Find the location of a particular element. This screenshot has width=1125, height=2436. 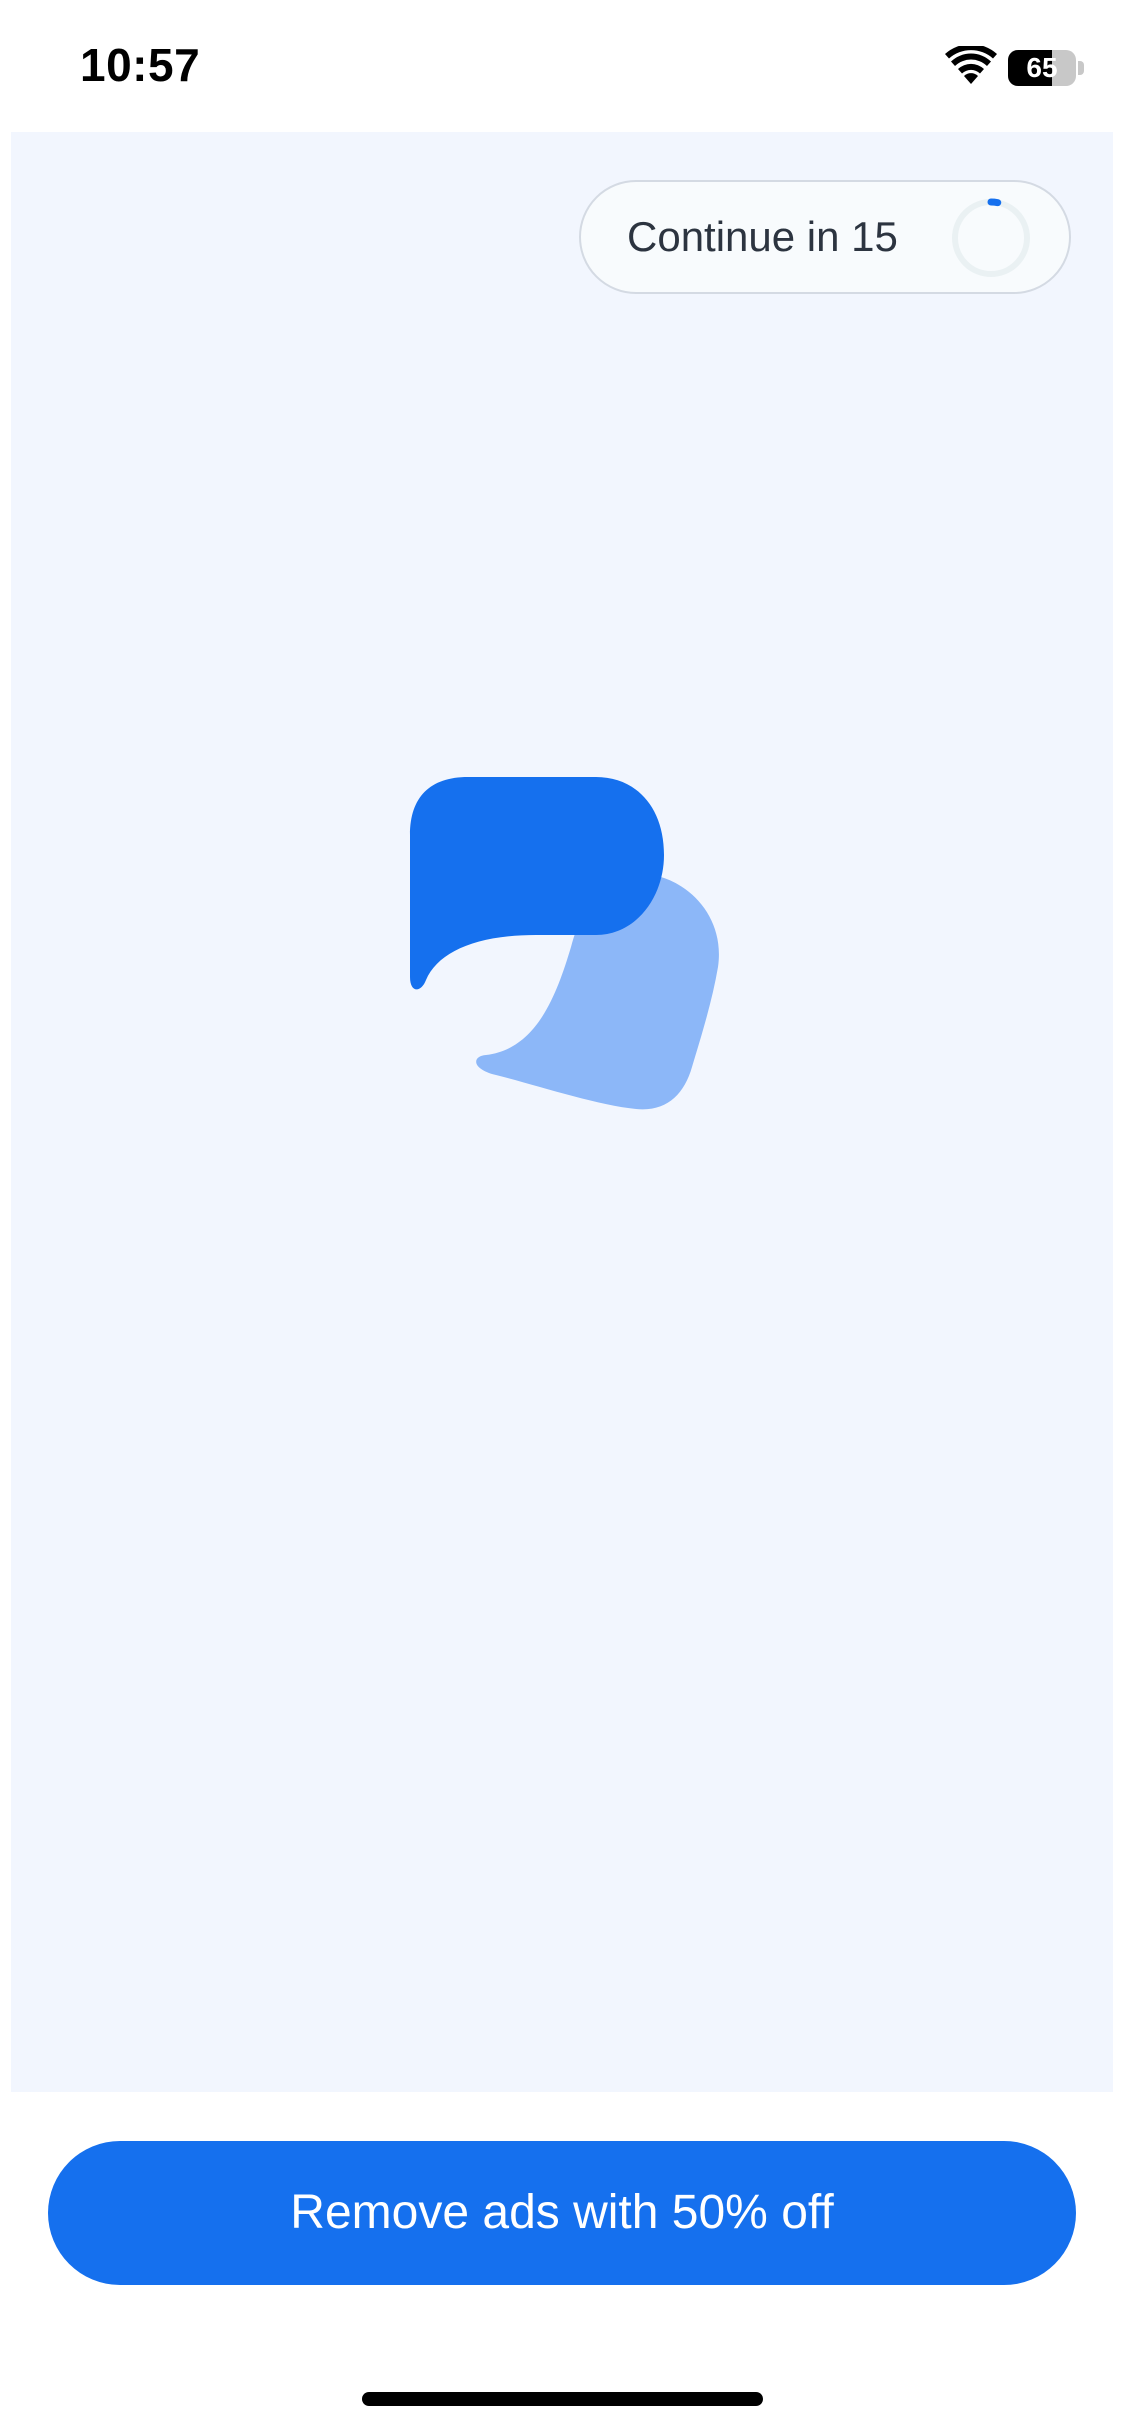

continue-button: Continue in 15 is located at coordinates (825, 237).